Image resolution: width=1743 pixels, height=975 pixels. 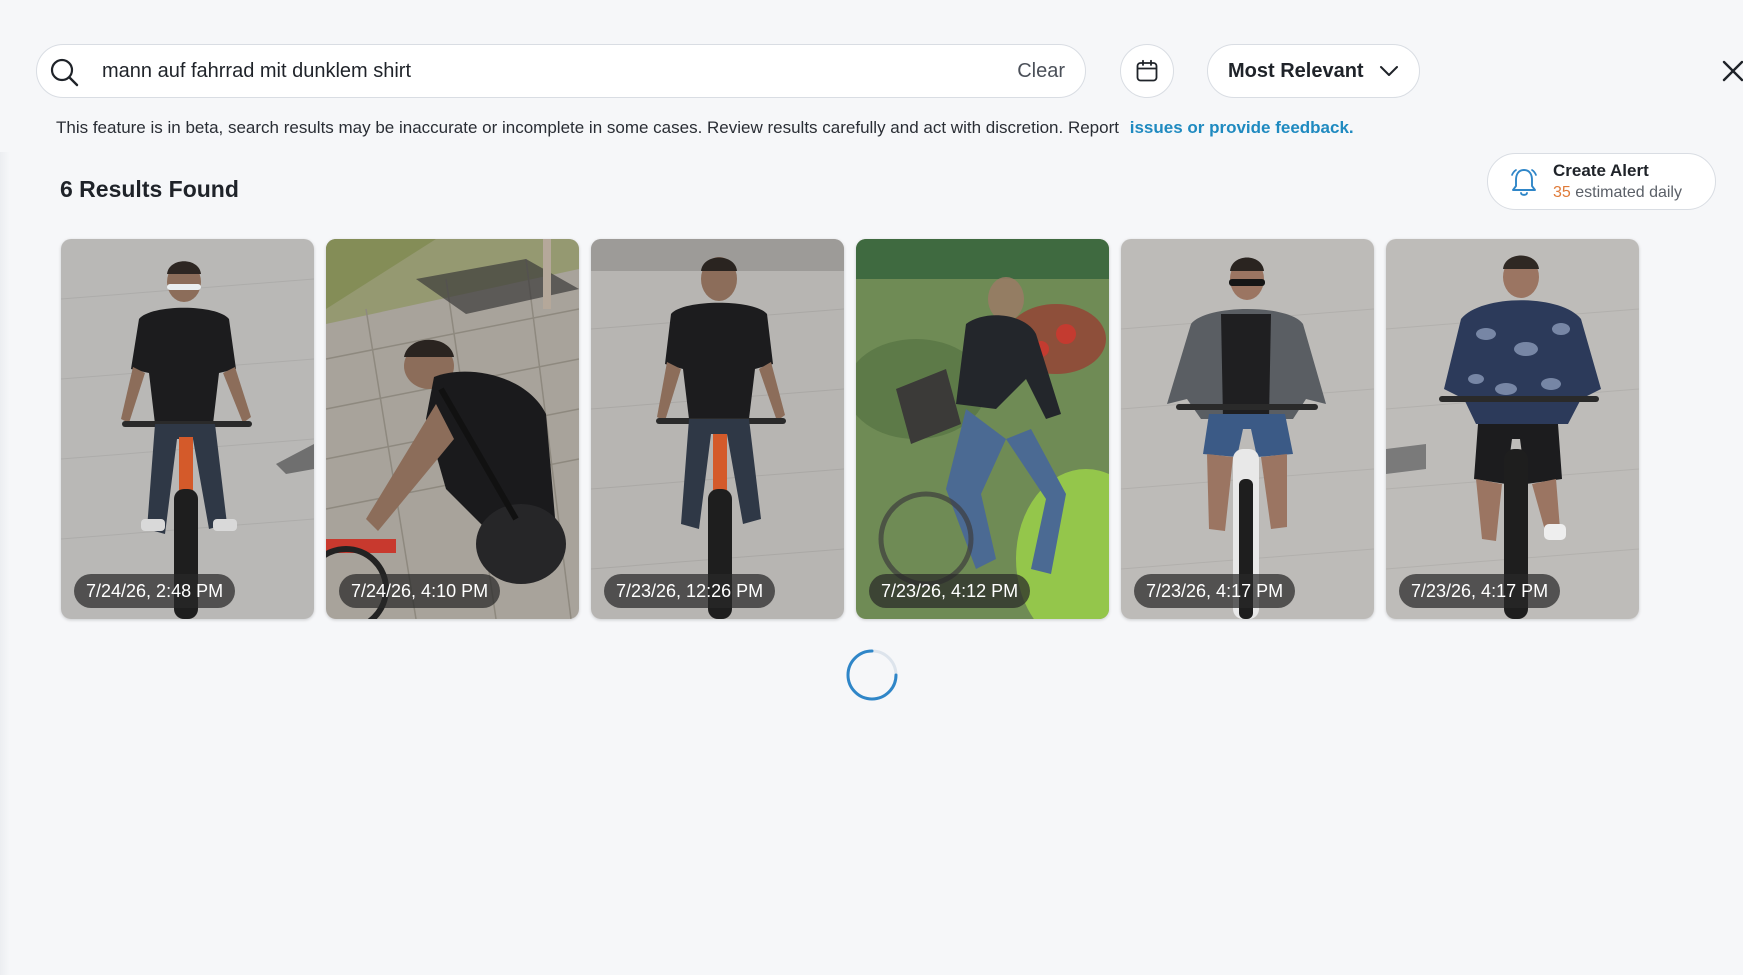 I want to click on result-timestamp: 7/23/26, 12:26 PM, so click(x=690, y=591).